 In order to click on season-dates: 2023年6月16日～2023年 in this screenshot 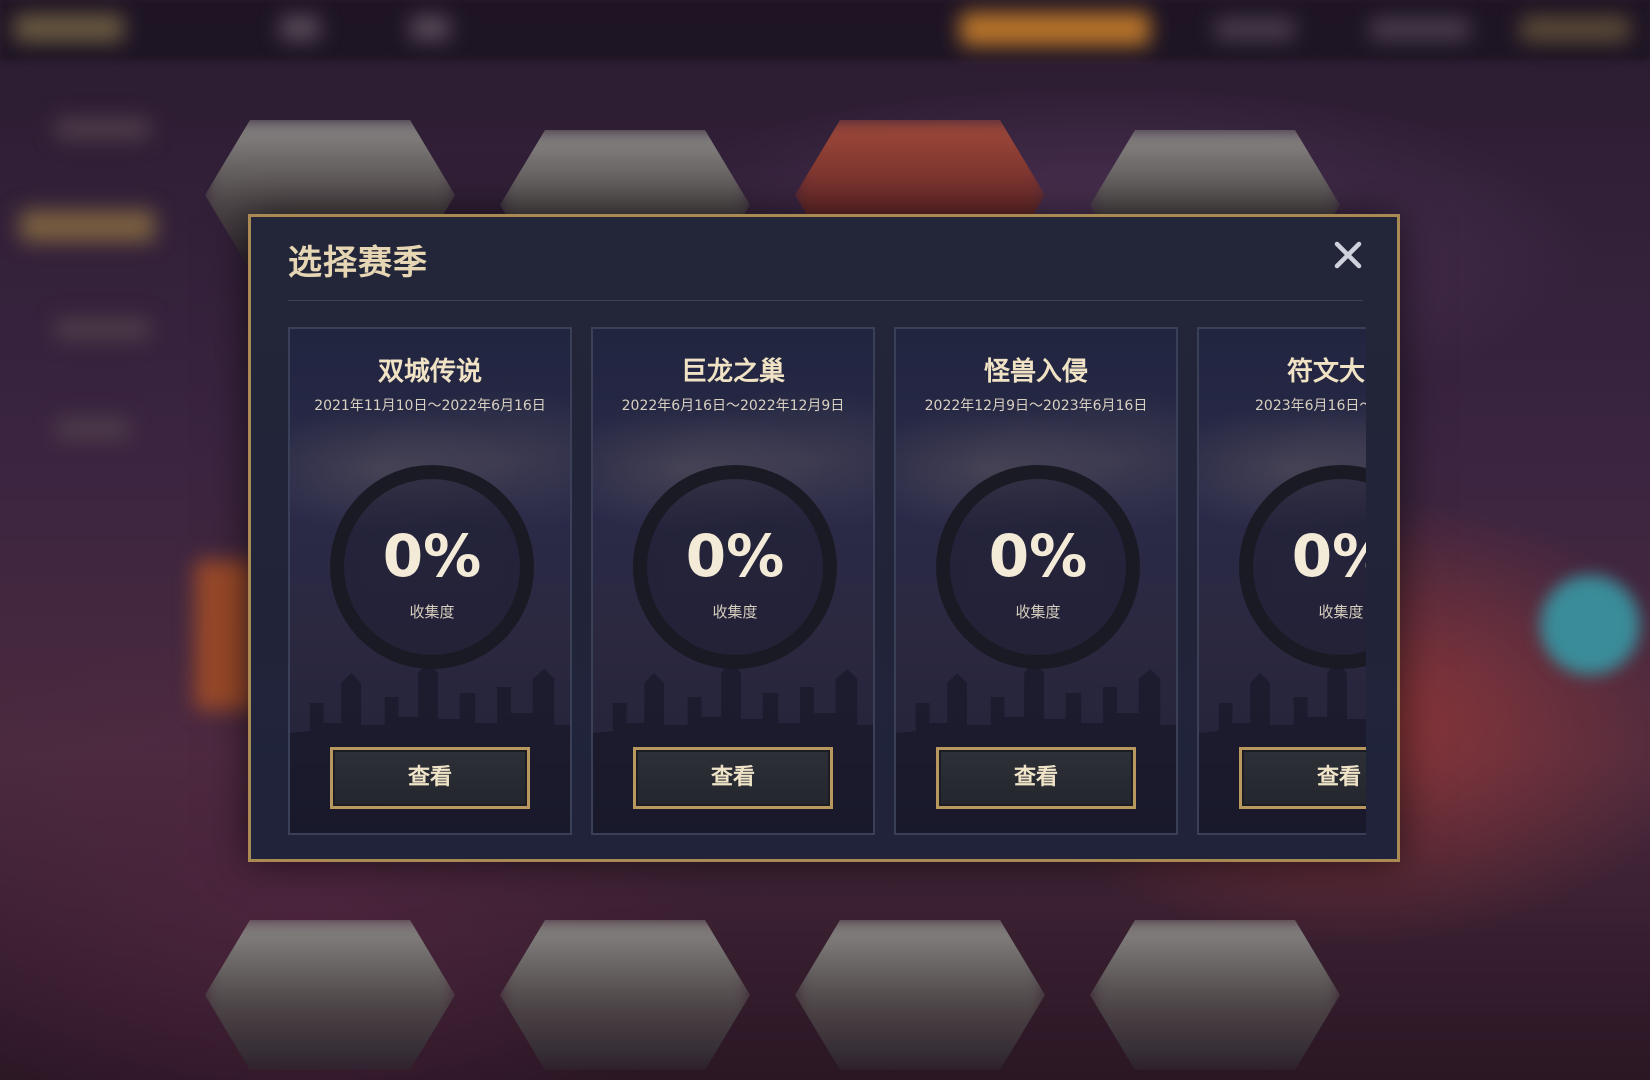, I will do `click(1310, 406)`.